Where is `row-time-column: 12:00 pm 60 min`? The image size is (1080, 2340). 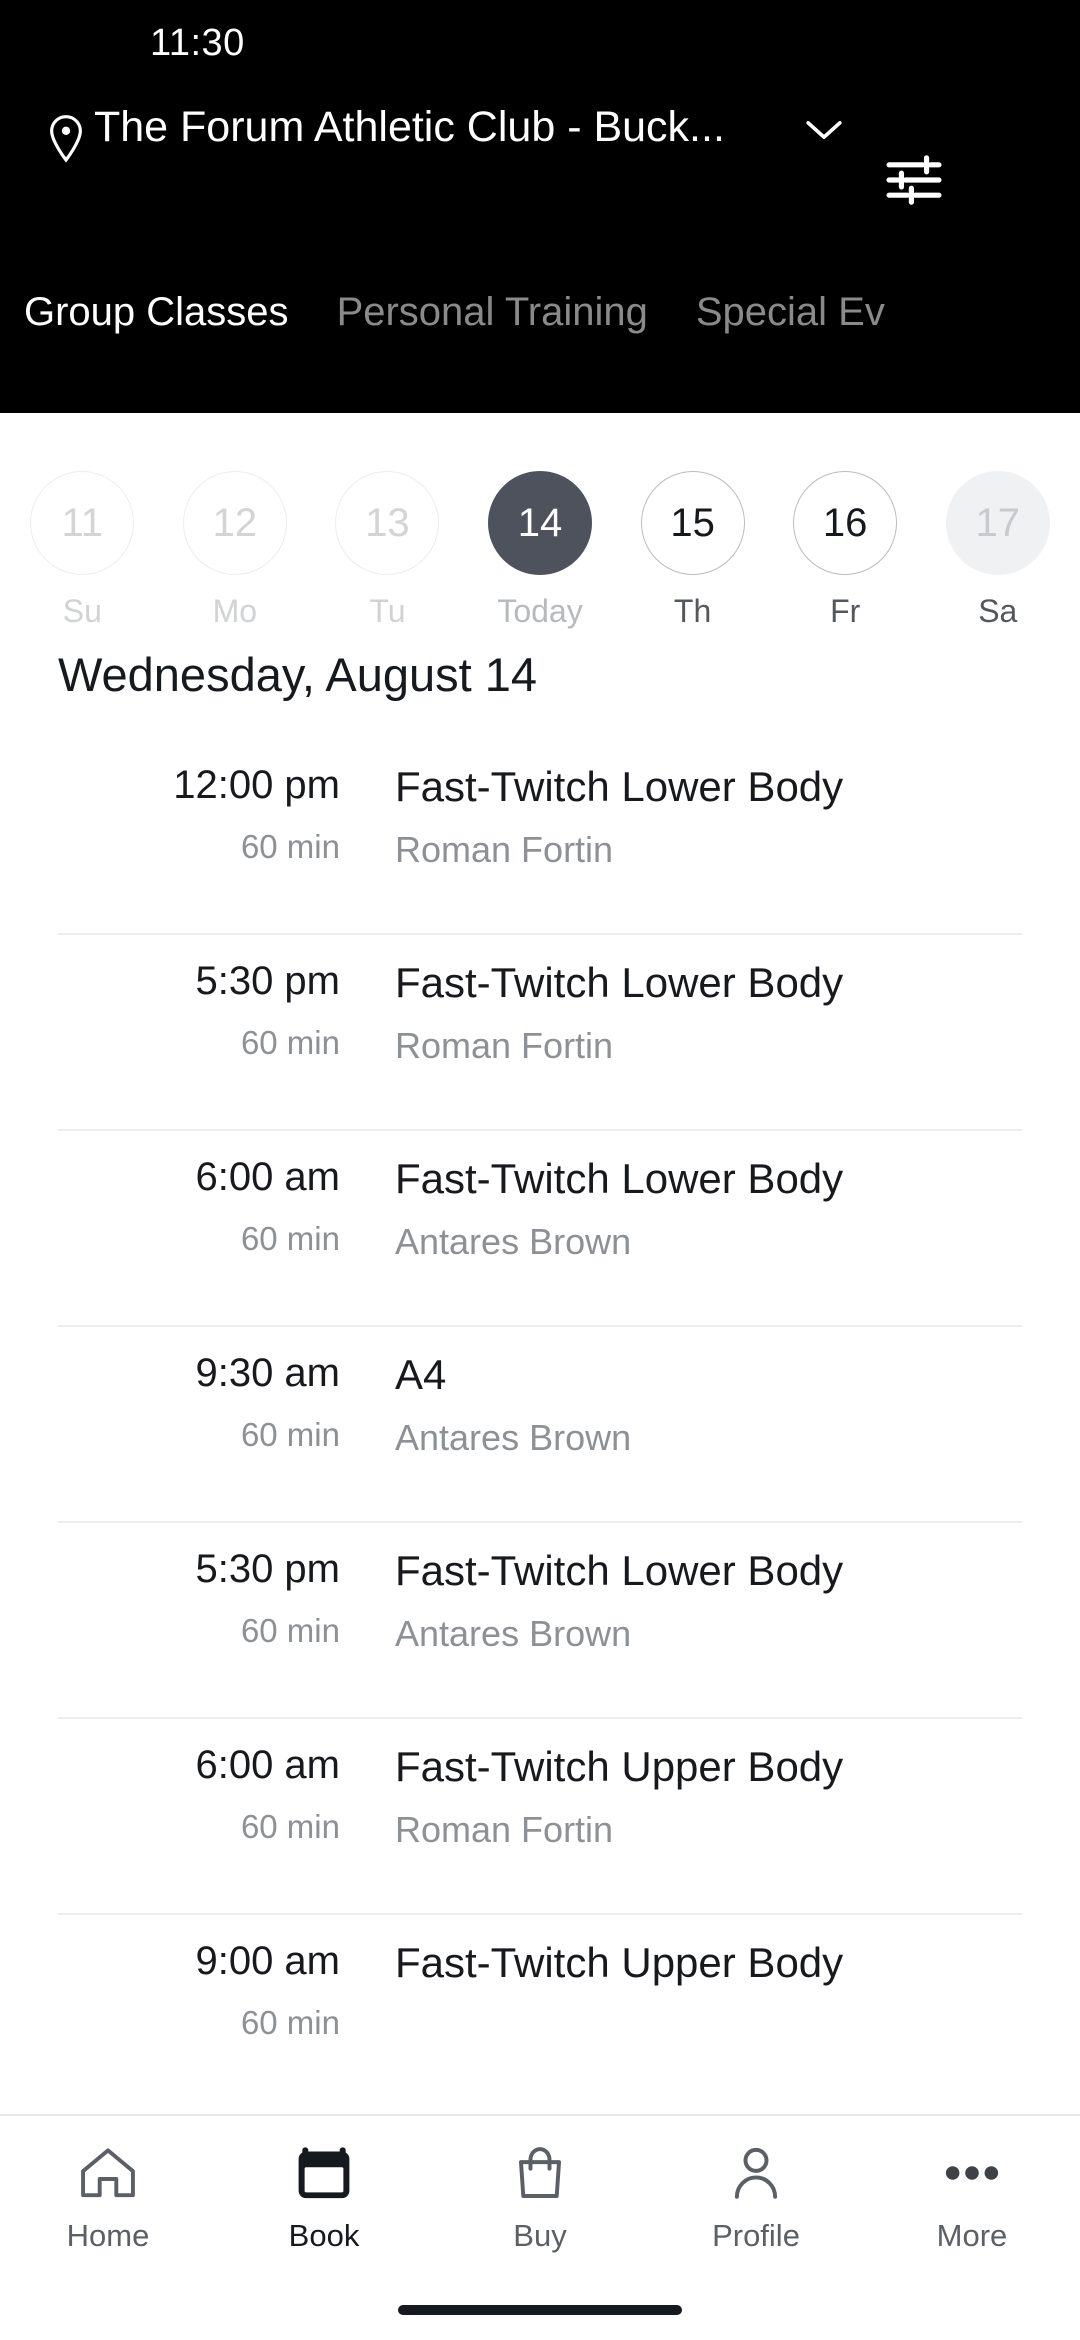
row-time-column: 12:00 pm 60 min is located at coordinates (199, 814).